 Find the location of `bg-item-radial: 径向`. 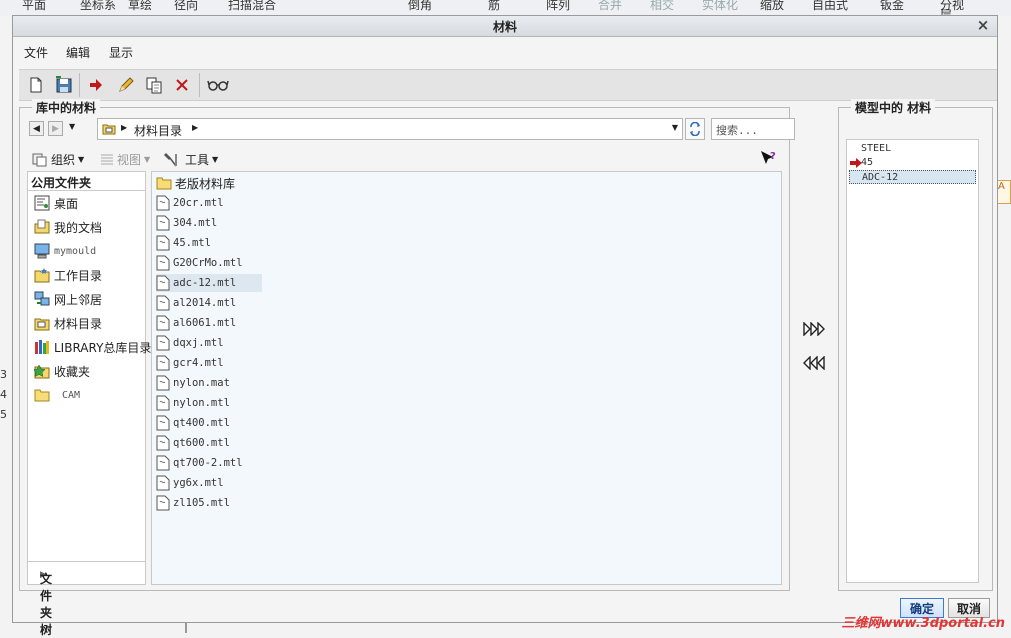

bg-item-radial: 径向 is located at coordinates (186, 6).